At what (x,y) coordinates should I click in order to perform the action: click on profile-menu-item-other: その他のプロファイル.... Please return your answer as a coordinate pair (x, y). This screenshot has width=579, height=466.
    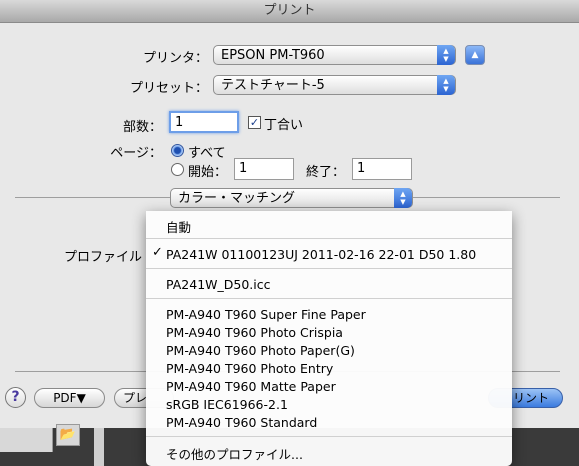
    Looking at the image, I should click on (234, 453).